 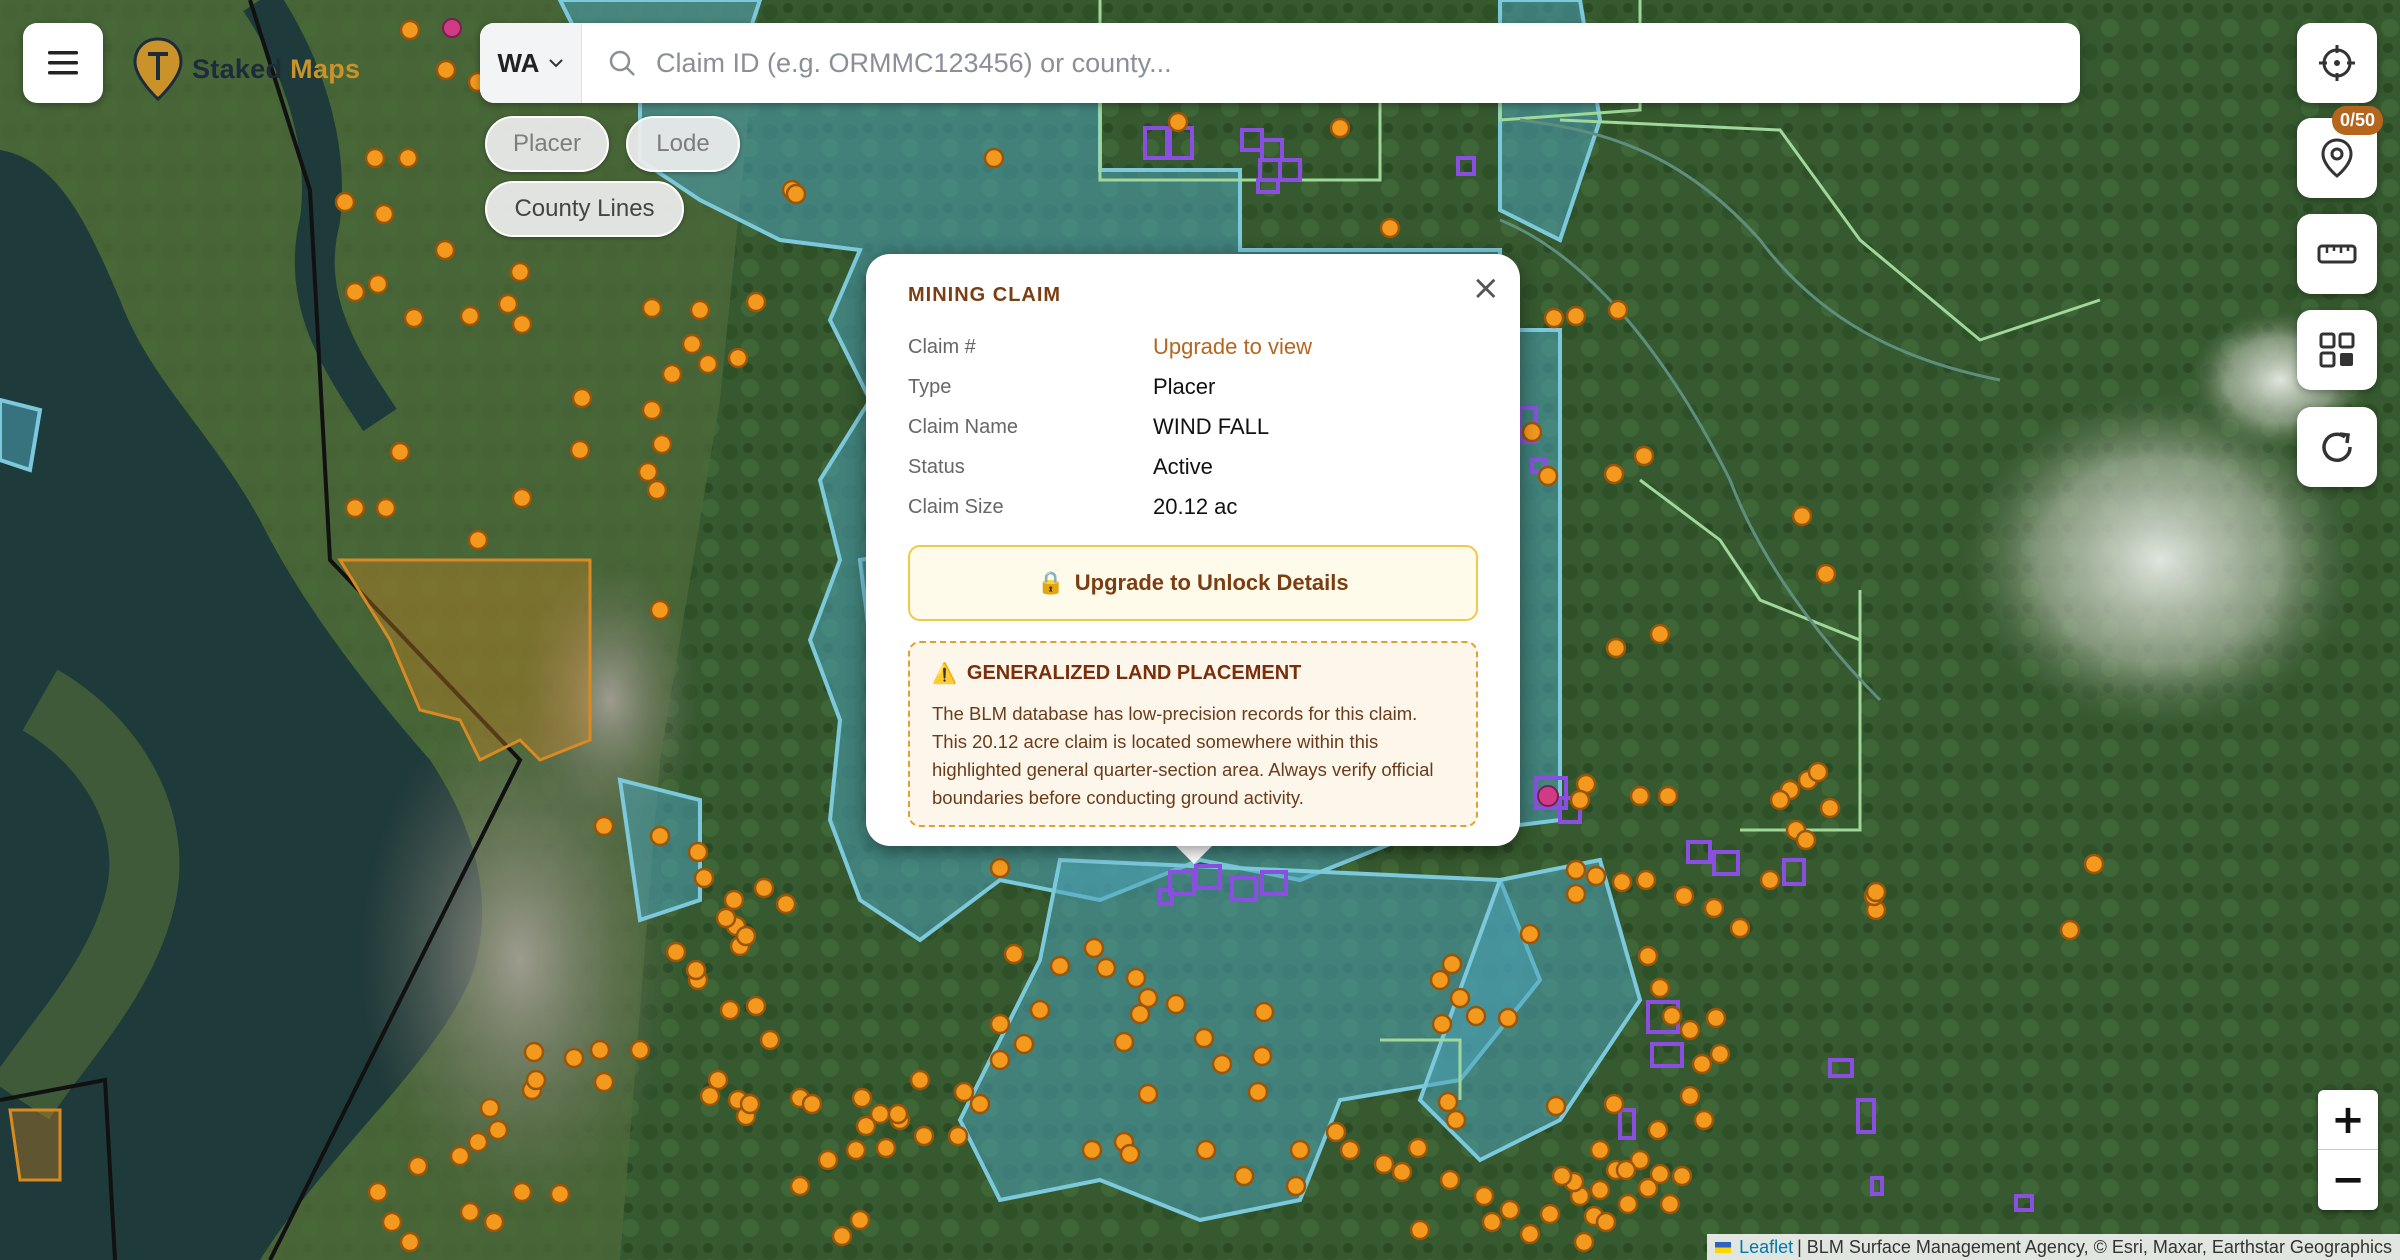 I want to click on state-select: WA, so click(x=531, y=63).